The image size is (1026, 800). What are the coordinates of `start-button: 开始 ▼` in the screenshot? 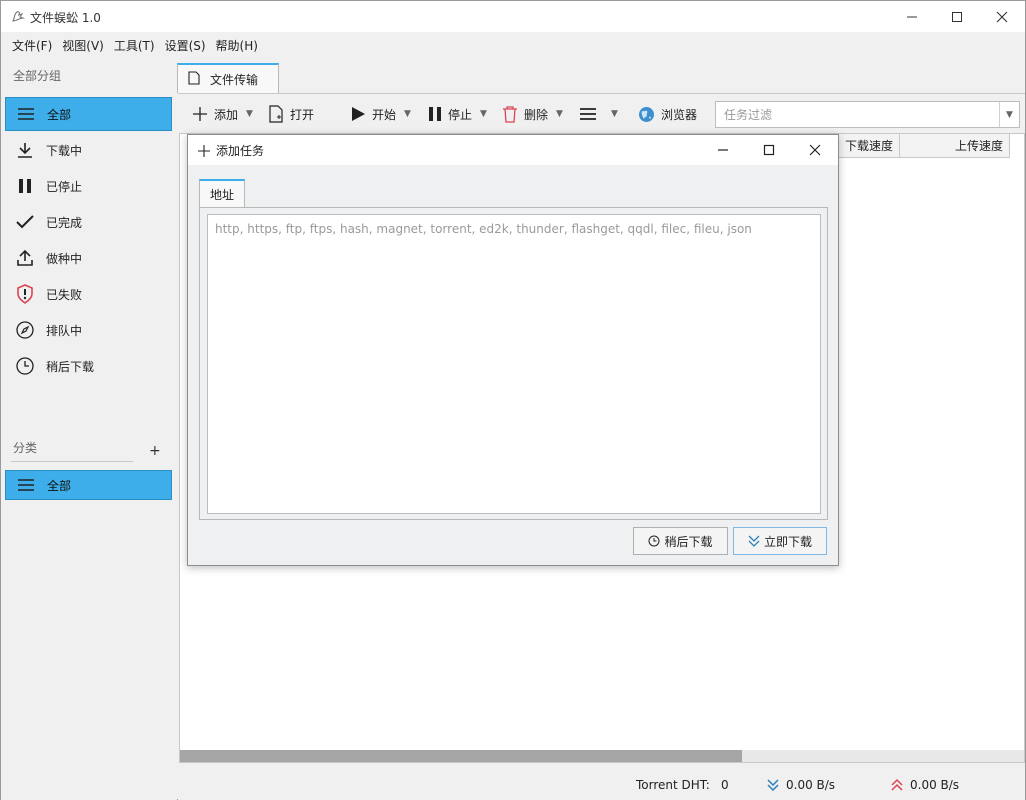 It's located at (380, 114).